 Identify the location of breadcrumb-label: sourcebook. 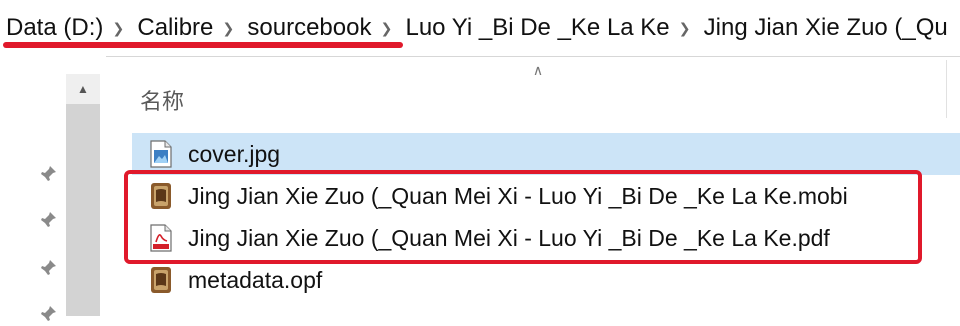
(309, 27).